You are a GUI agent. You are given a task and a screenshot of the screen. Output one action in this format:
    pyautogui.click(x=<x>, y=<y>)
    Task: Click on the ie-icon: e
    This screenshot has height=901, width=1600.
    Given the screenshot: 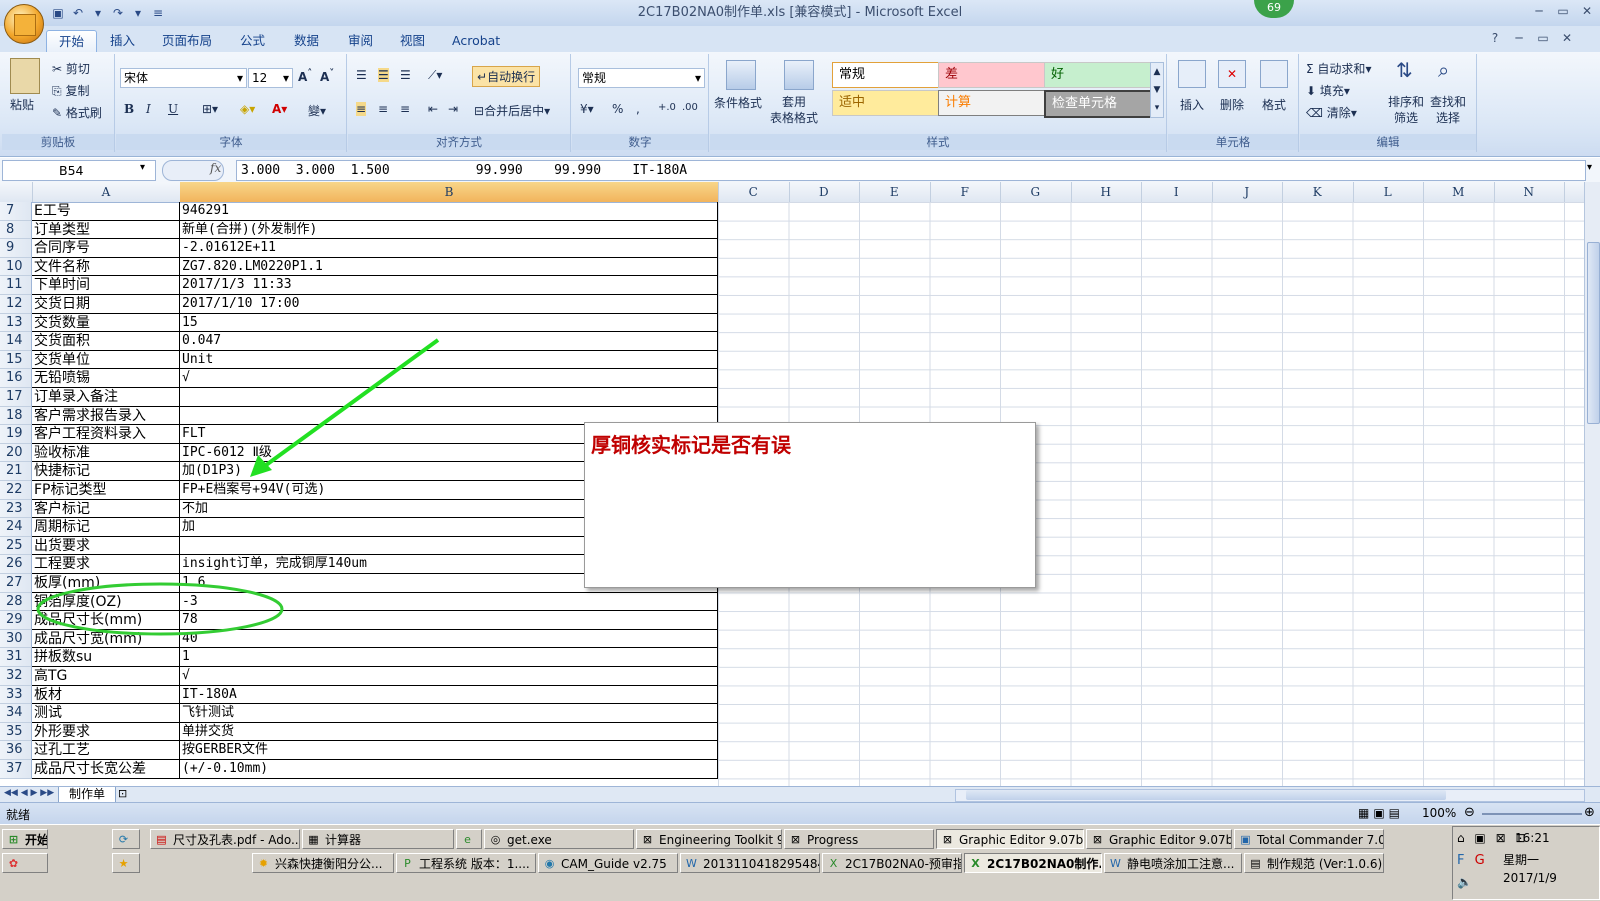 What is the action you would take?
    pyautogui.click(x=467, y=839)
    